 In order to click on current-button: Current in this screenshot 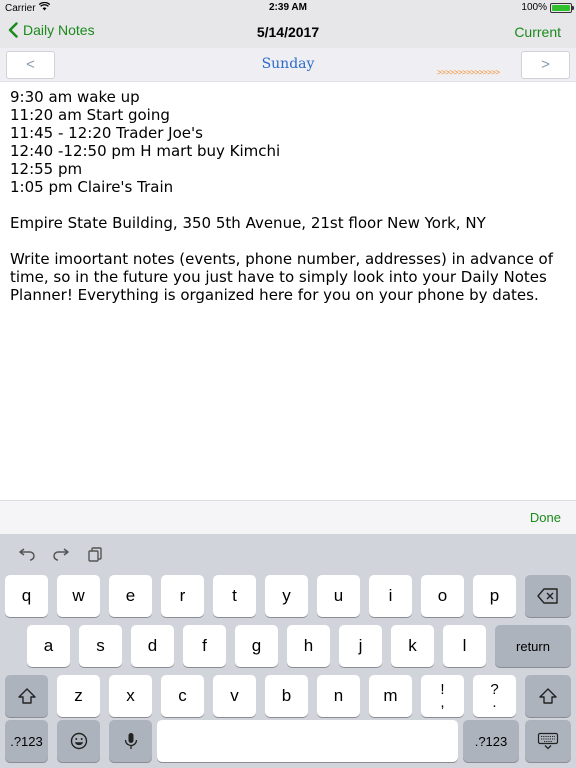, I will do `click(537, 32)`.